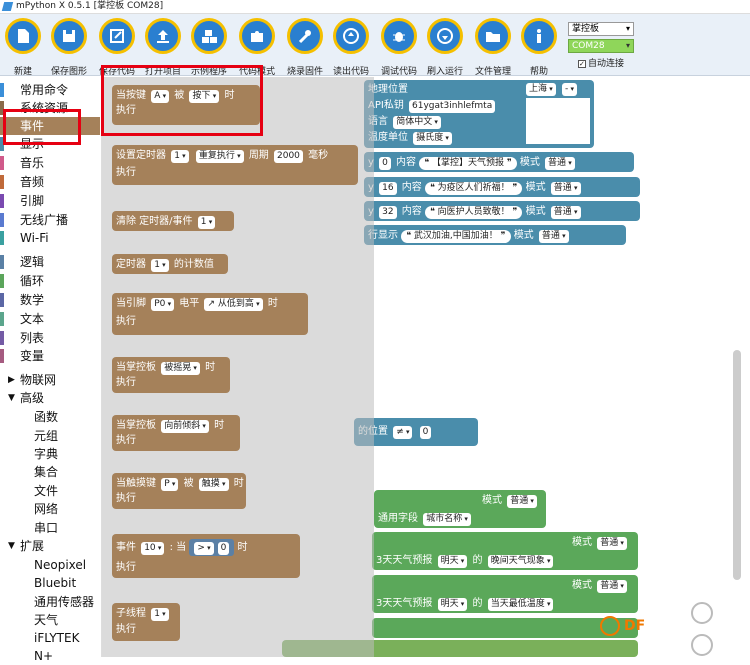 The height and width of the screenshot is (665, 750). I want to click on window-title: mPython X 0.5.1 [掌控板 COM28], so click(90, 6).